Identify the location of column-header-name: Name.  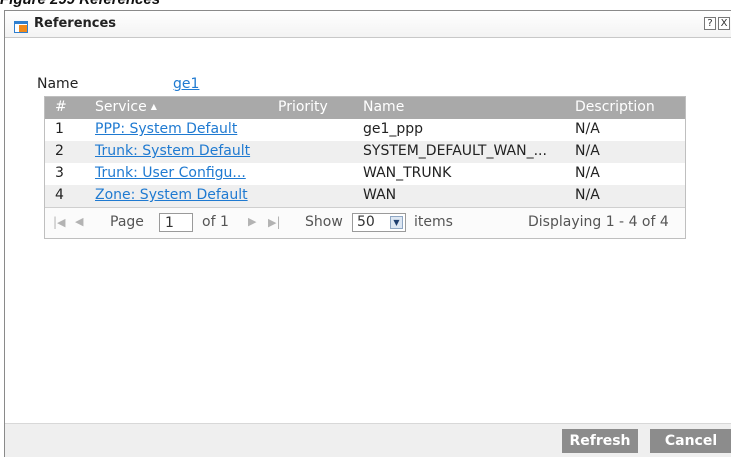
(383, 107).